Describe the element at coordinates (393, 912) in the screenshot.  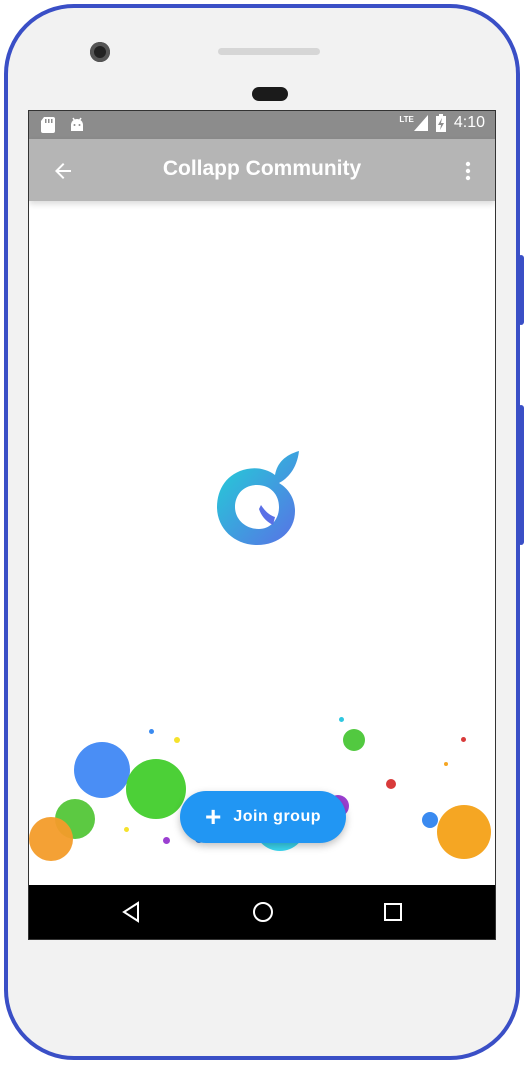
I see `nav-recents-icon` at that location.